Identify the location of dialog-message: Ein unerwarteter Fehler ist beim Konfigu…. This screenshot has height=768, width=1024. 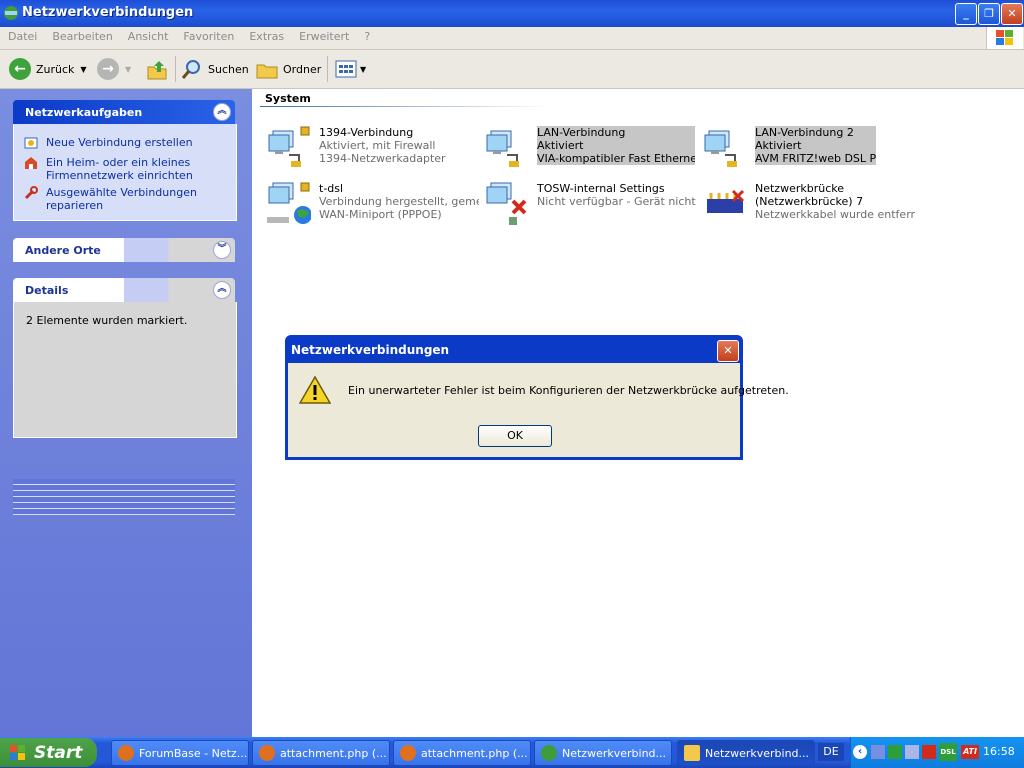
(568, 390).